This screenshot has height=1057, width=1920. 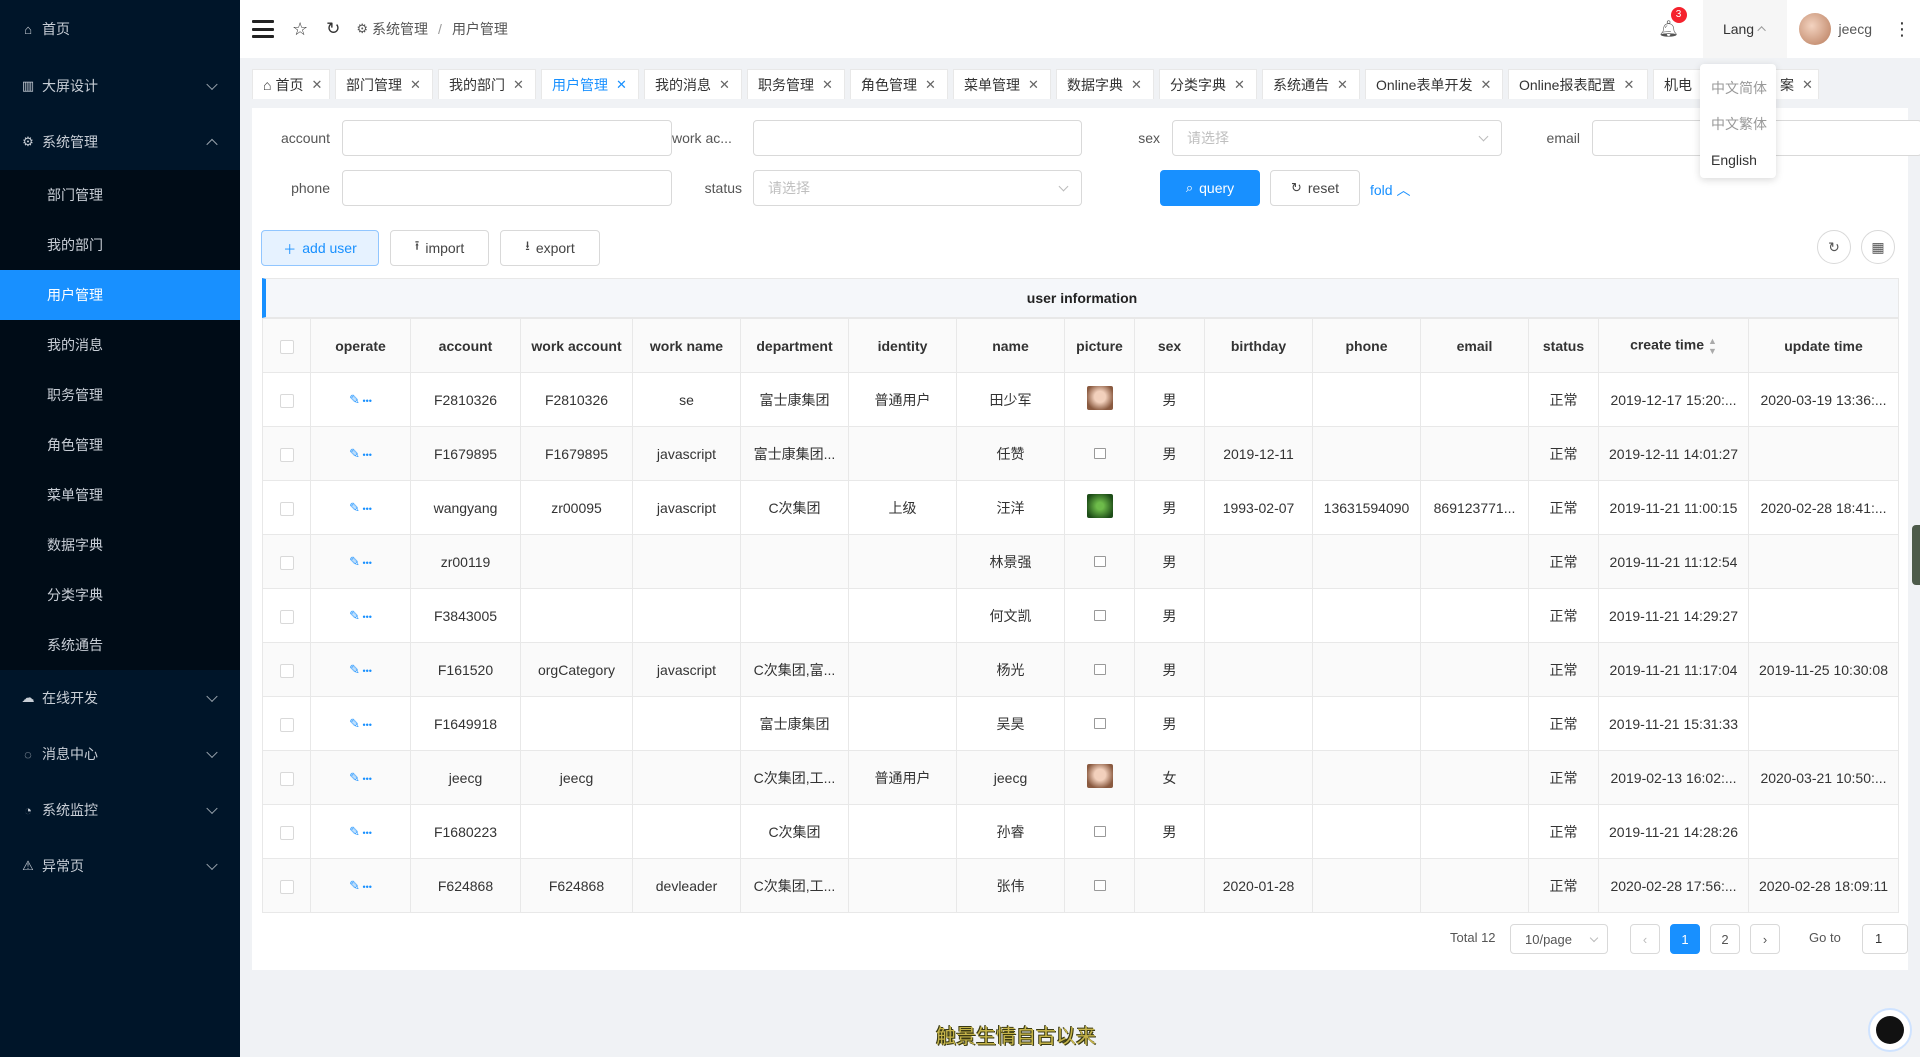 I want to click on tab-category-dict: 分类字典 ✕, so click(x=1208, y=84).